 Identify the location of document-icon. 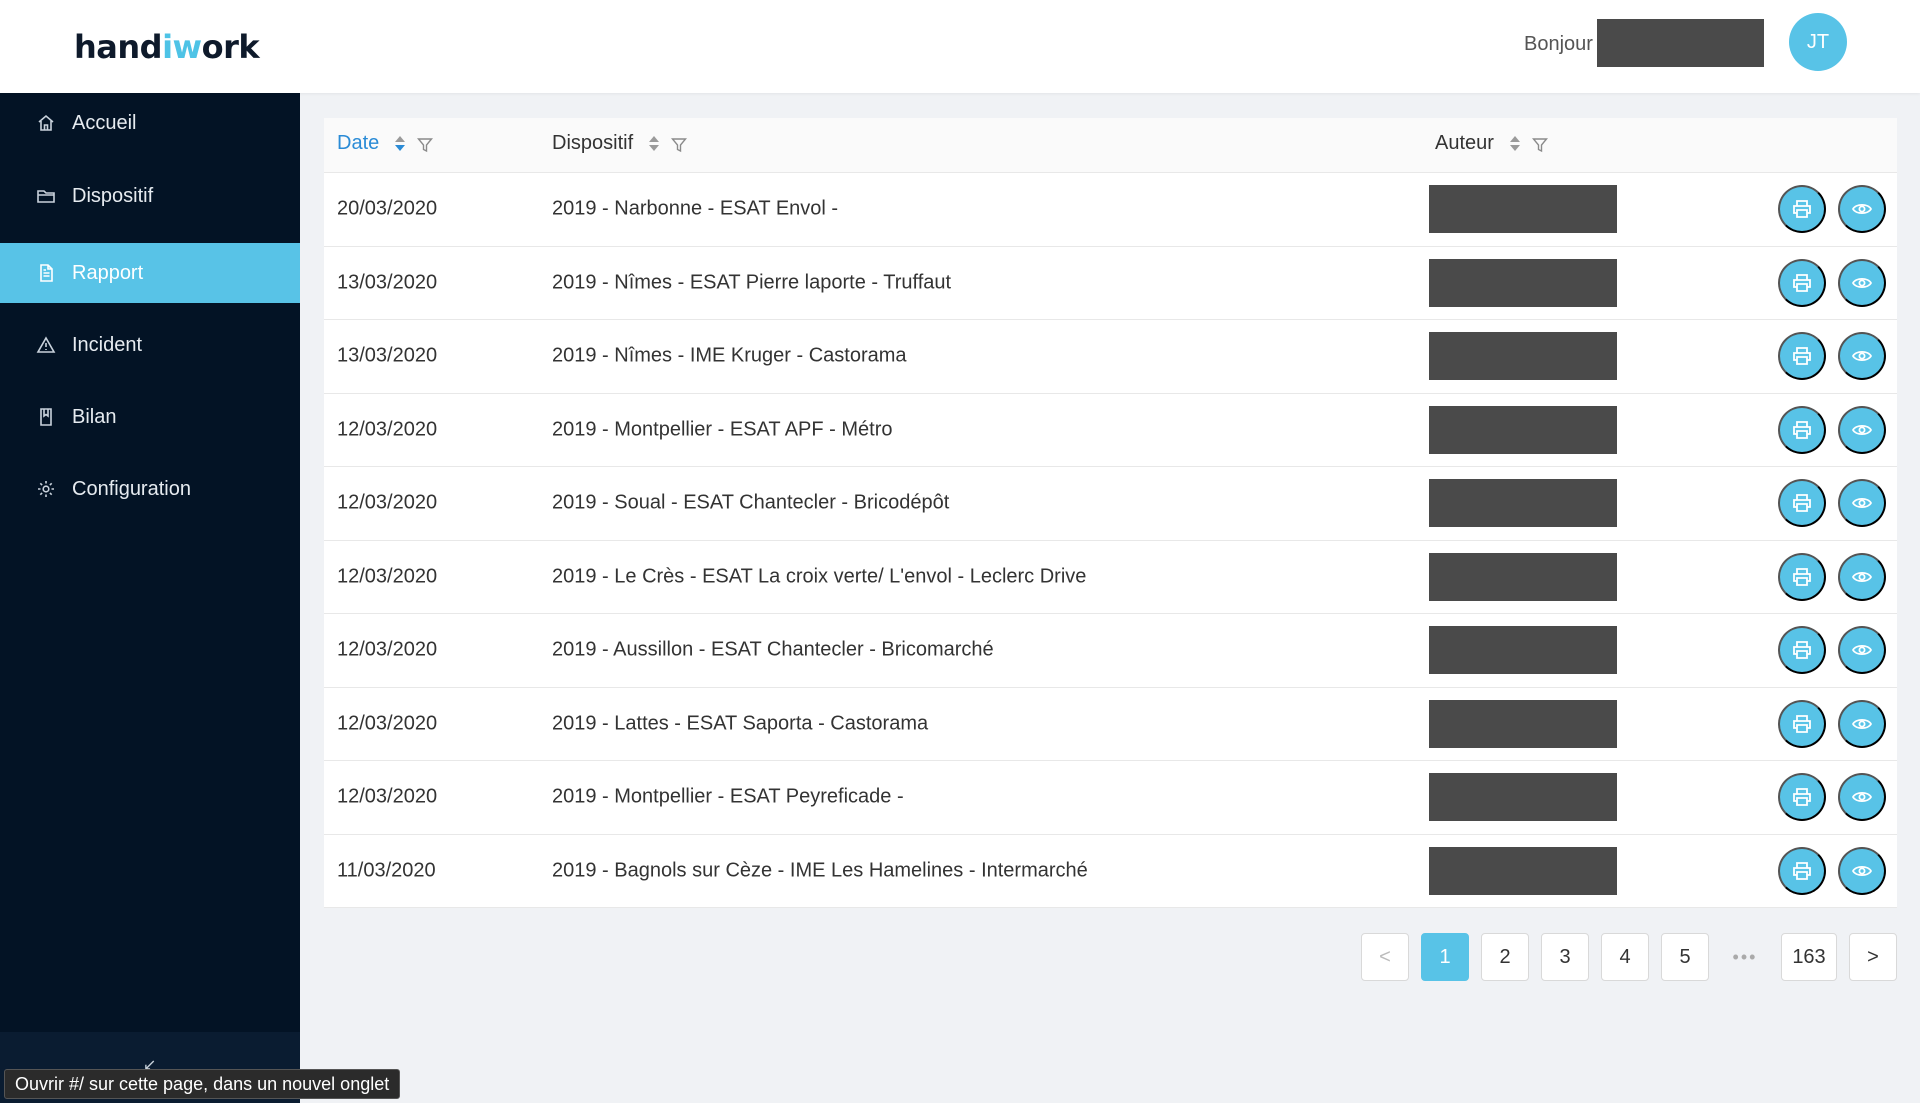
(46, 273).